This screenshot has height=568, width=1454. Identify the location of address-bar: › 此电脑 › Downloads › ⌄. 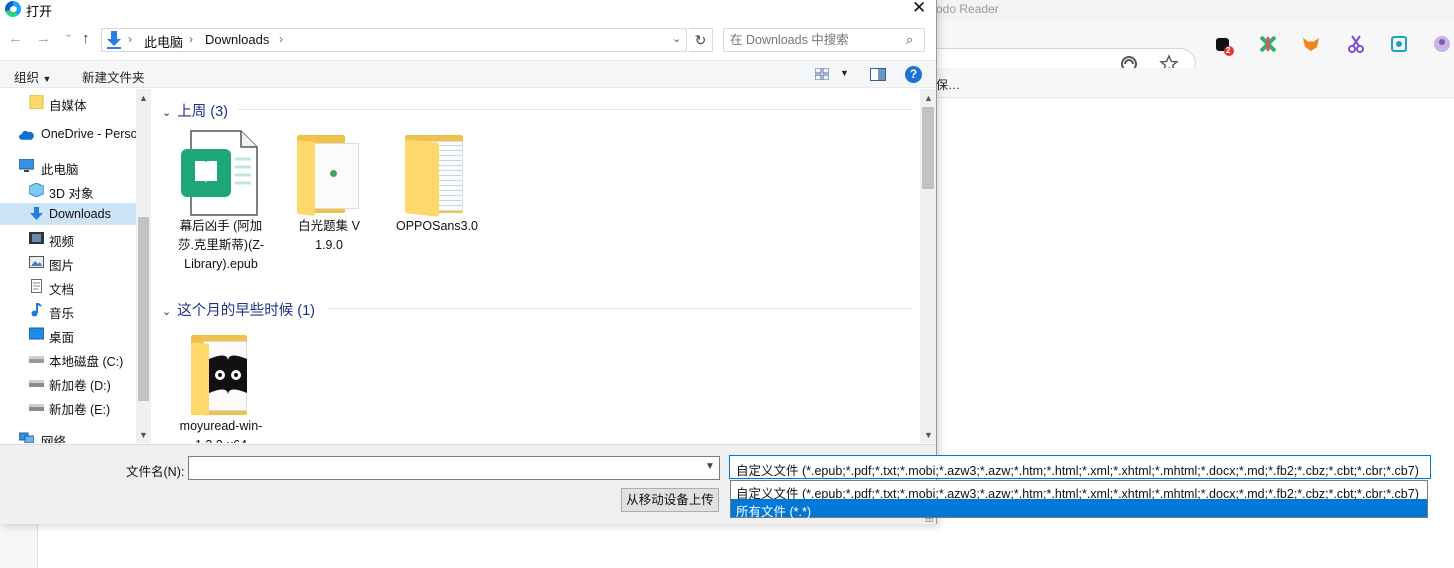
(394, 40).